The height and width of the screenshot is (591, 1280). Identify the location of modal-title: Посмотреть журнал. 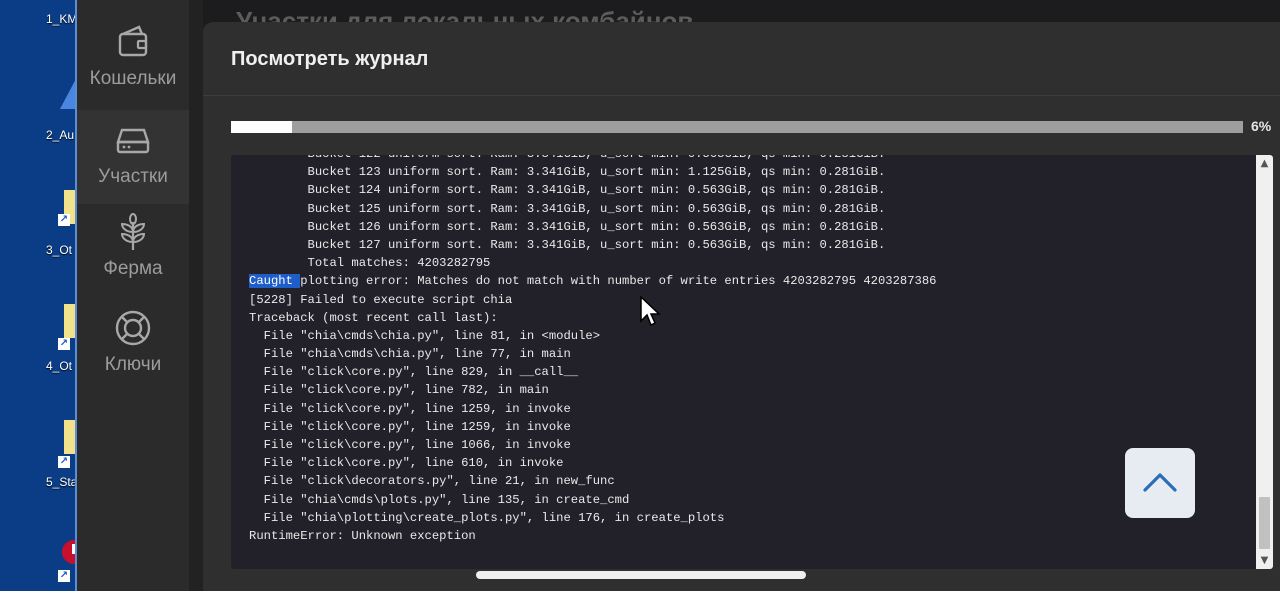
(330, 59).